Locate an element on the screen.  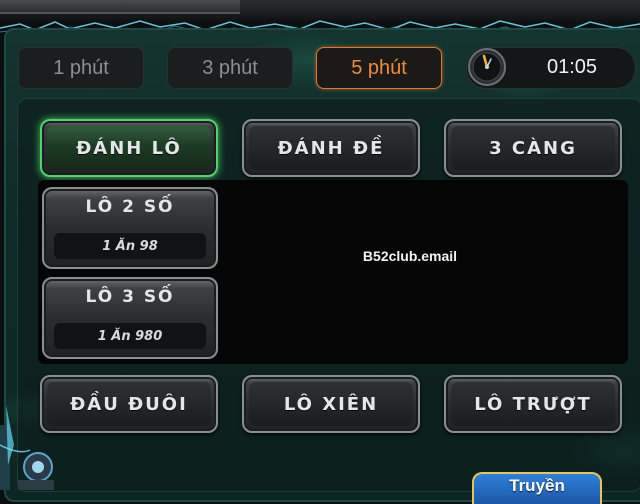
tab-3-minutes: 3 phút is located at coordinates (230, 68).